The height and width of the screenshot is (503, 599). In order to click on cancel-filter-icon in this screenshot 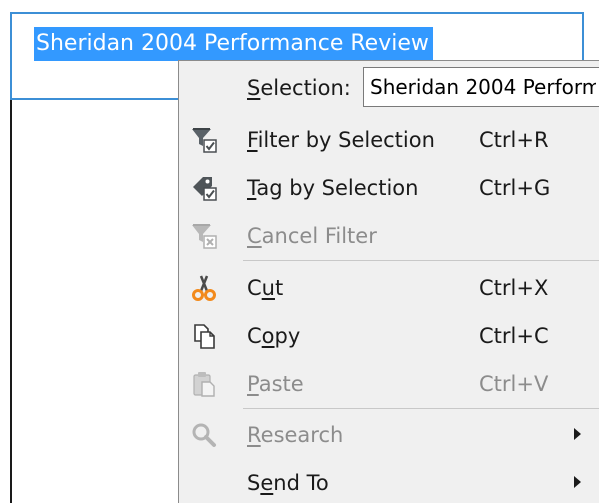, I will do `click(204, 236)`.